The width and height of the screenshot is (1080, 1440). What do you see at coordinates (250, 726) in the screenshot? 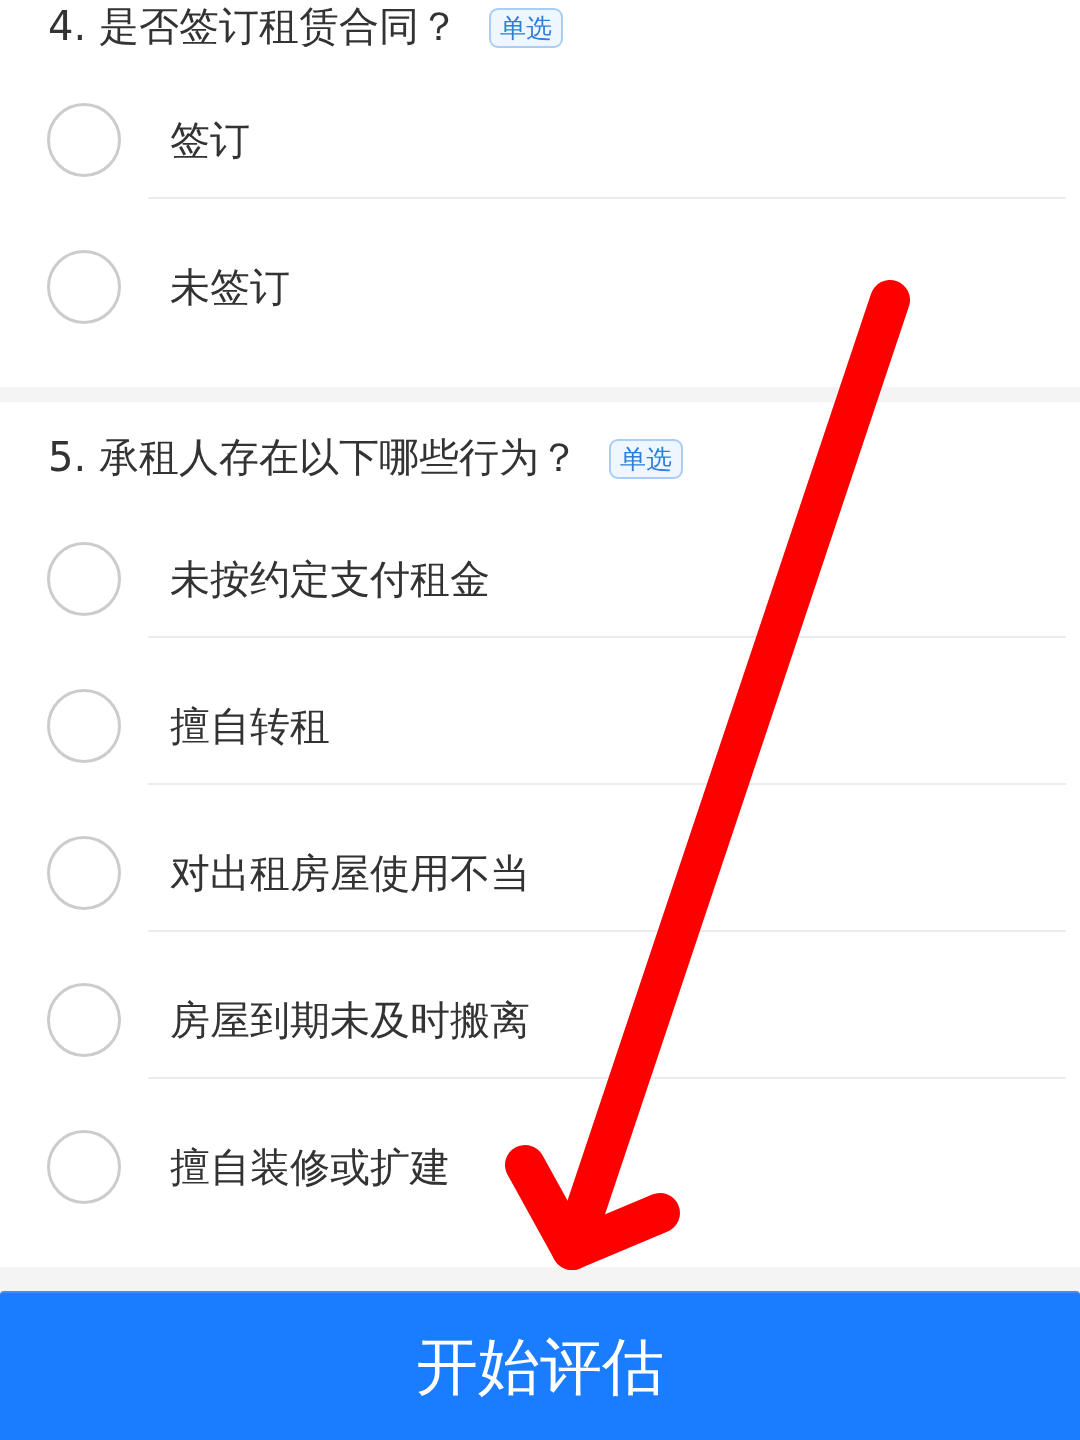
I see `option-label: 擅自转租` at bounding box center [250, 726].